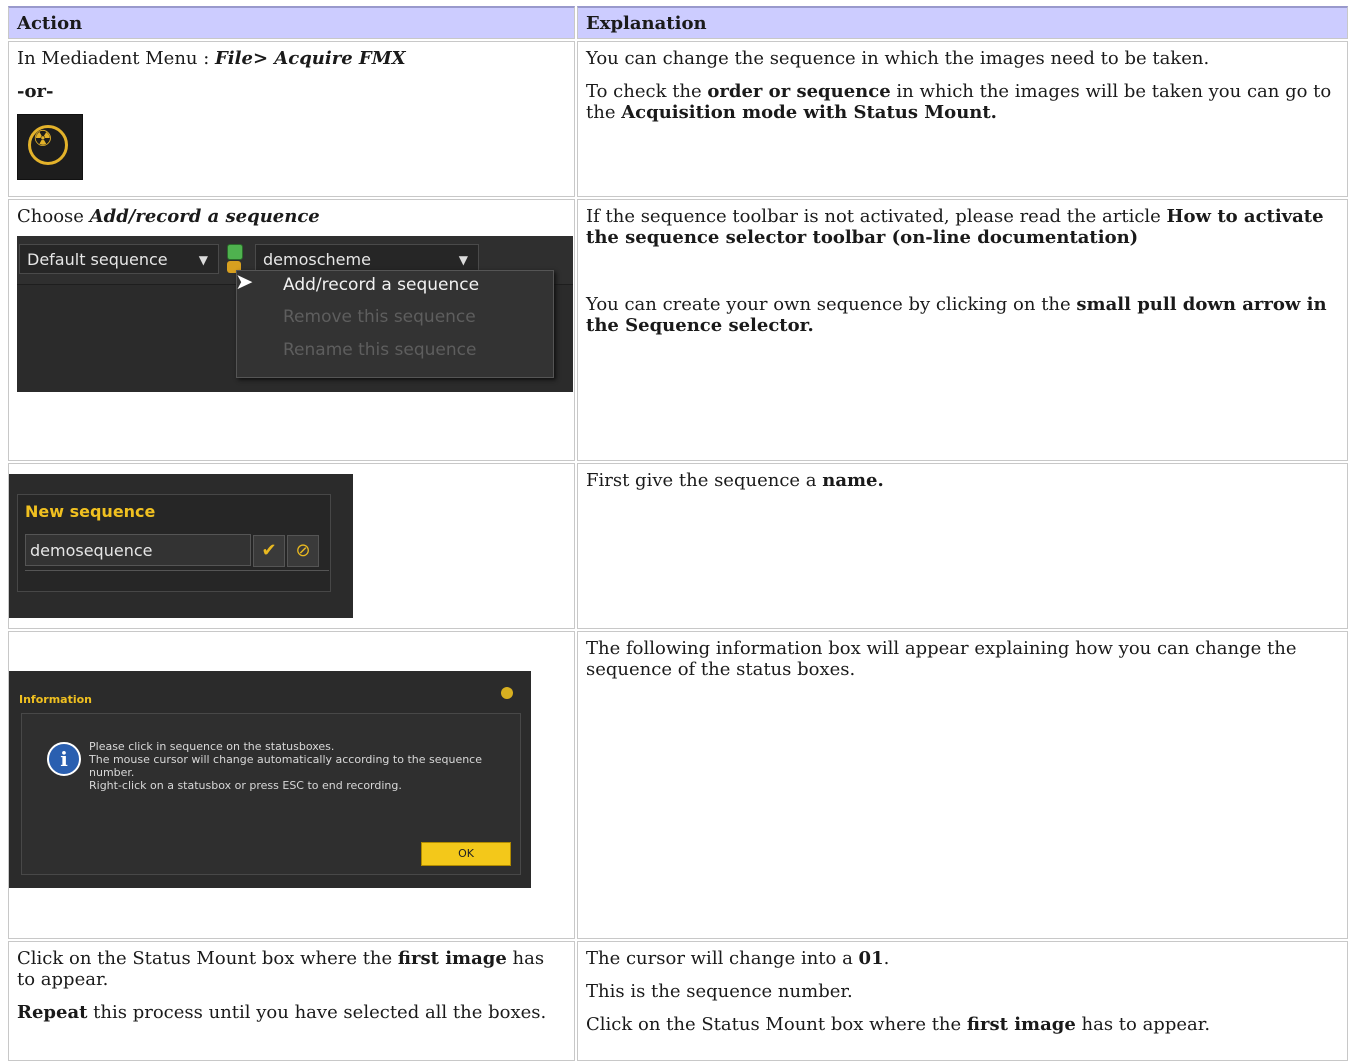 The width and height of the screenshot is (1353, 1063). I want to click on confirm-check-icon: ✔, so click(269, 551).